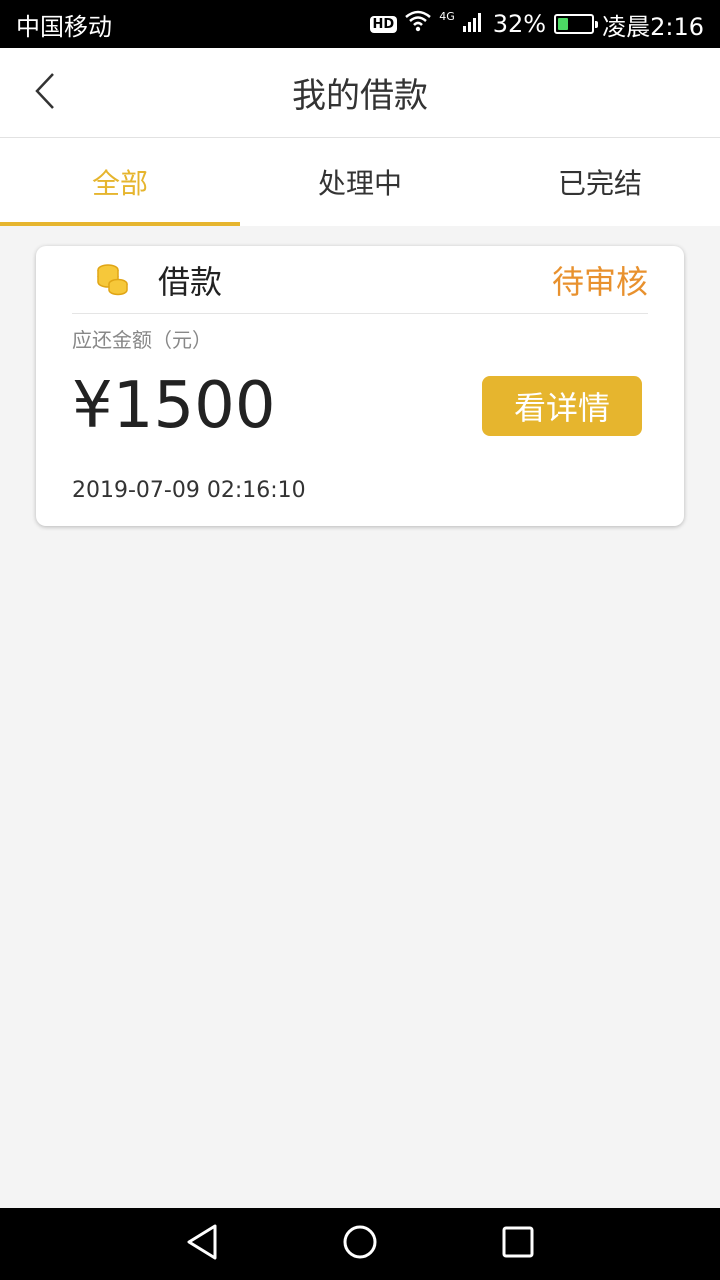 This screenshot has height=1280, width=720. I want to click on hd-badge: HD, so click(383, 24).